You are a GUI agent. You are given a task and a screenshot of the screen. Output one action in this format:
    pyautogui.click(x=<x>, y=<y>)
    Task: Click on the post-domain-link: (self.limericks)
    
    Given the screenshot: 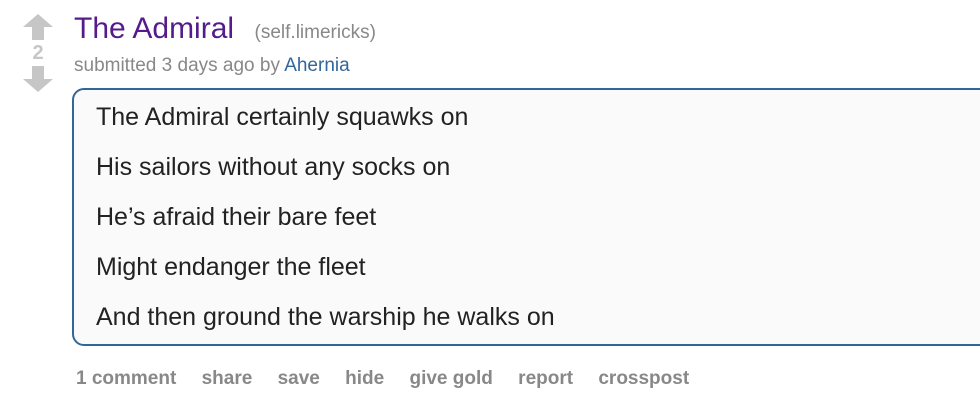 What is the action you would take?
    pyautogui.click(x=315, y=32)
    